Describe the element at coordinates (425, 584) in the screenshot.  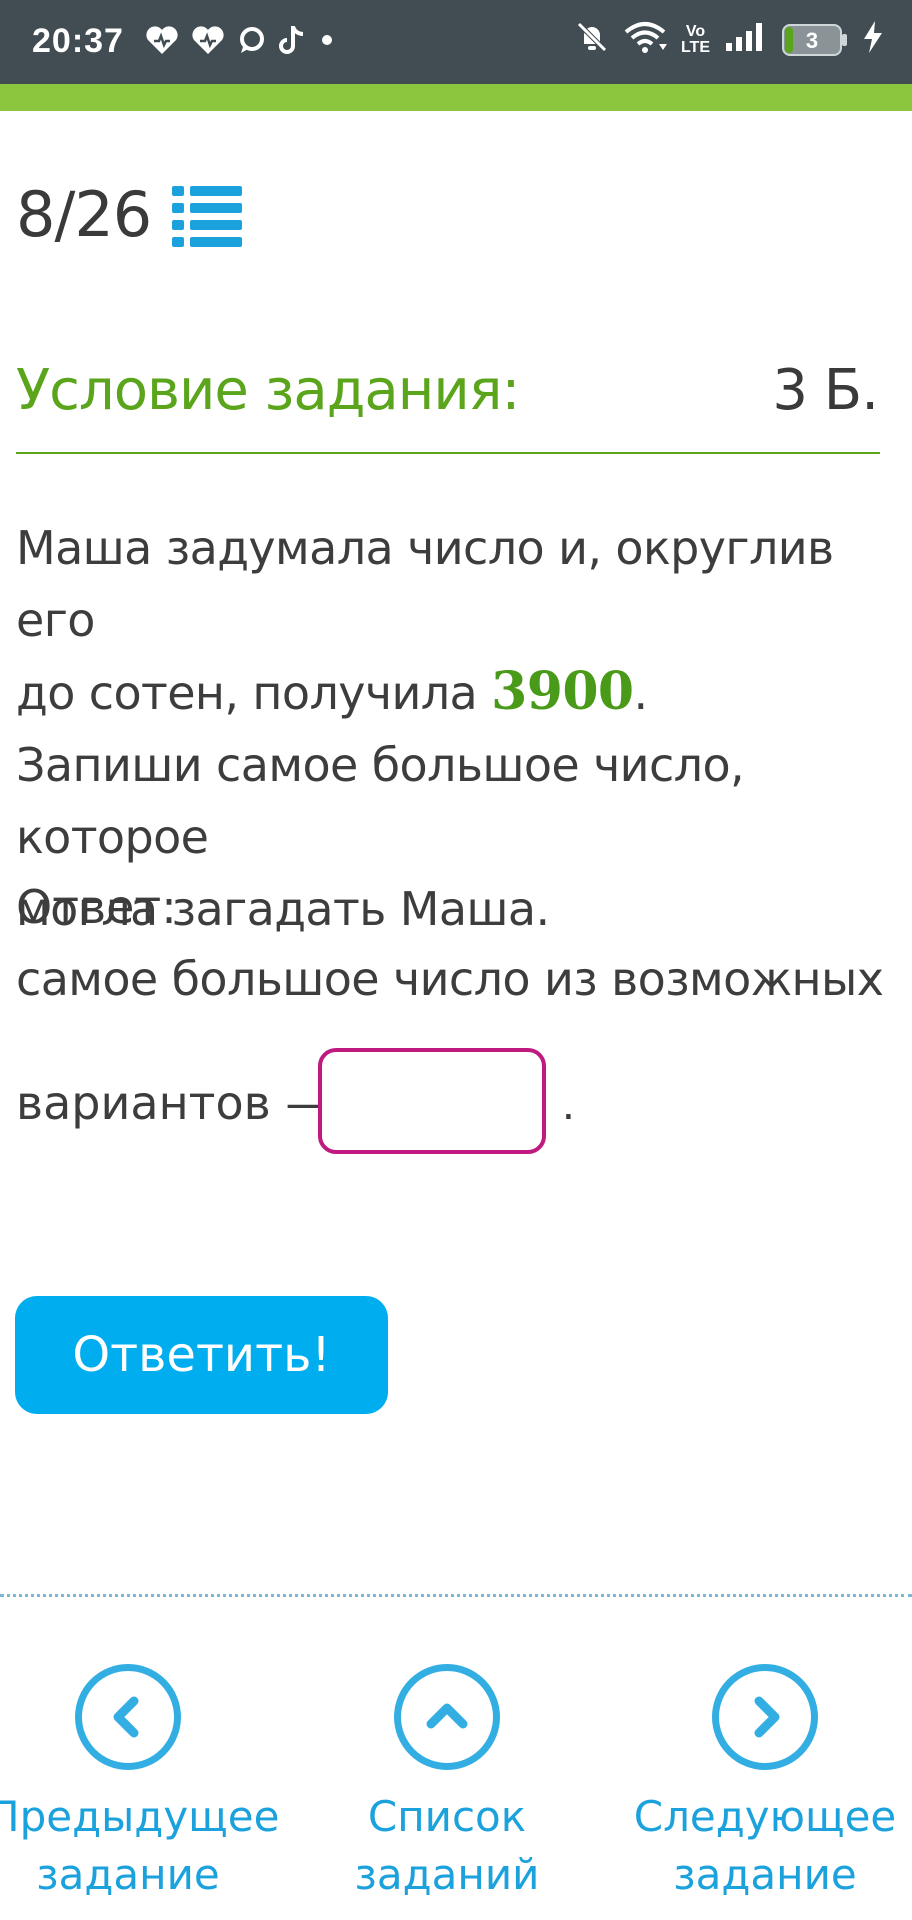
I see `task-line: Маша задумала число и, округлив его` at that location.